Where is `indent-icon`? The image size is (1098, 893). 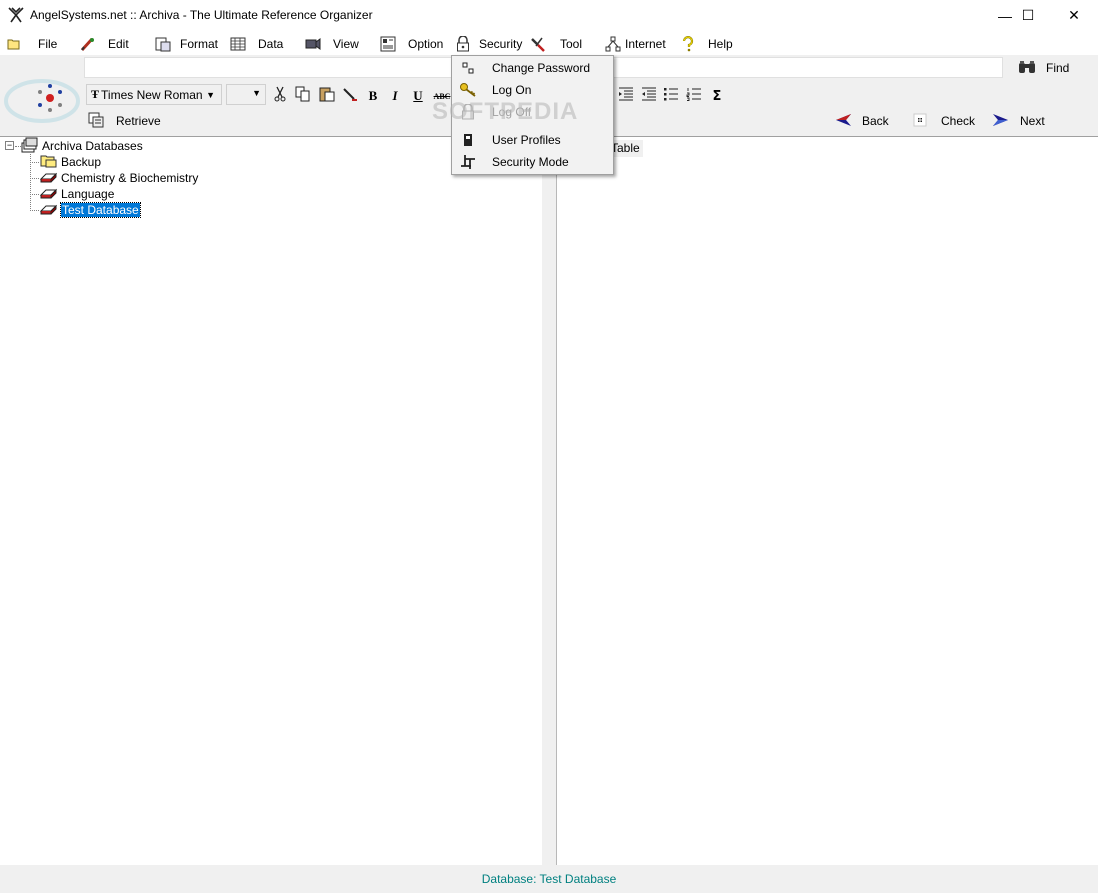 indent-icon is located at coordinates (649, 96).